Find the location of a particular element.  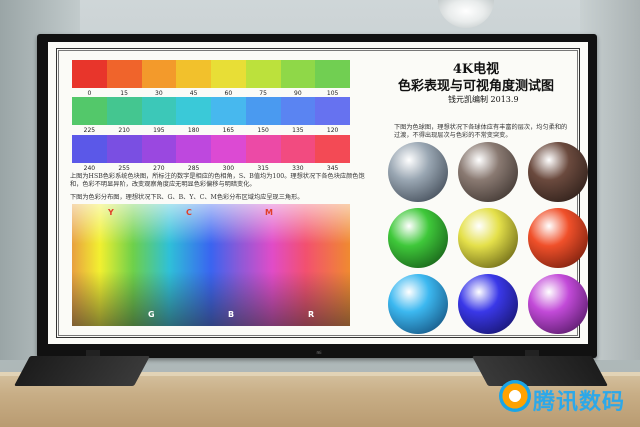

hue-label: 105 is located at coordinates (332, 93).